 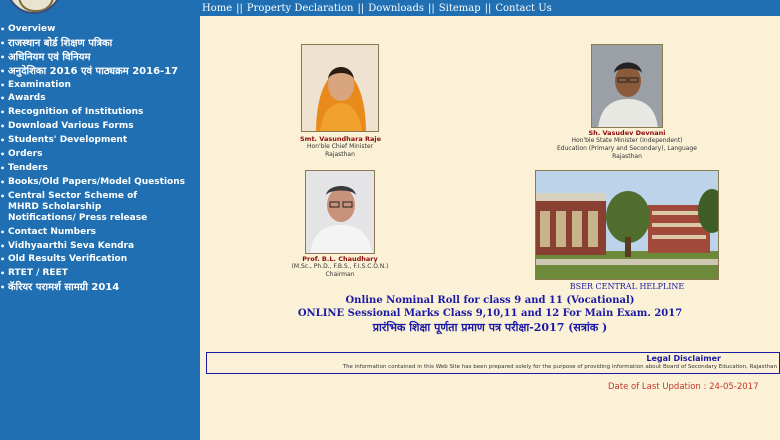 What do you see at coordinates (100, 128) in the screenshot?
I see `sidebar-item-download-forms: Download Various Forms` at bounding box center [100, 128].